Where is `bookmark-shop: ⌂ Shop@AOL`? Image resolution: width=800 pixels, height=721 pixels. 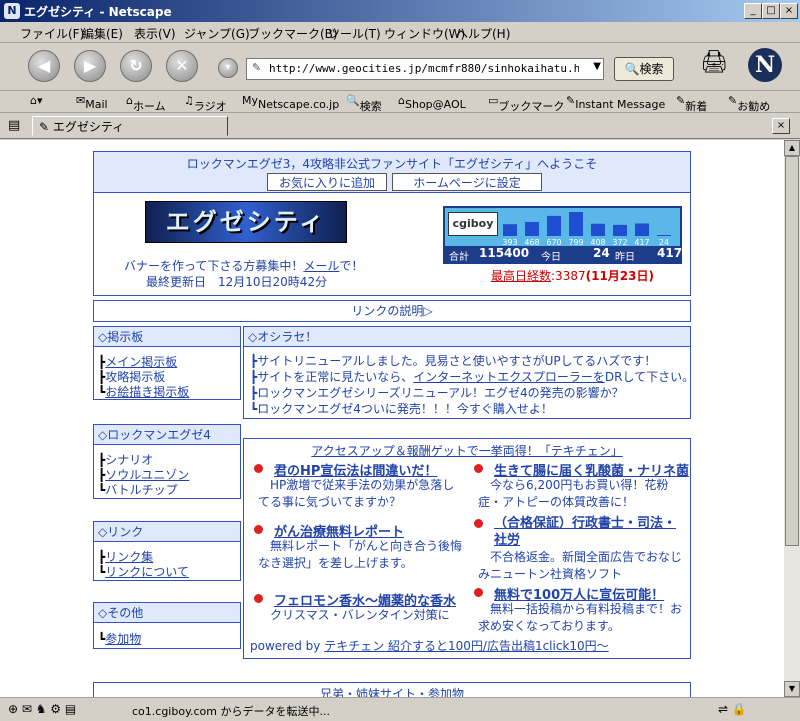 bookmark-shop: ⌂ Shop@AOL is located at coordinates (432, 102).